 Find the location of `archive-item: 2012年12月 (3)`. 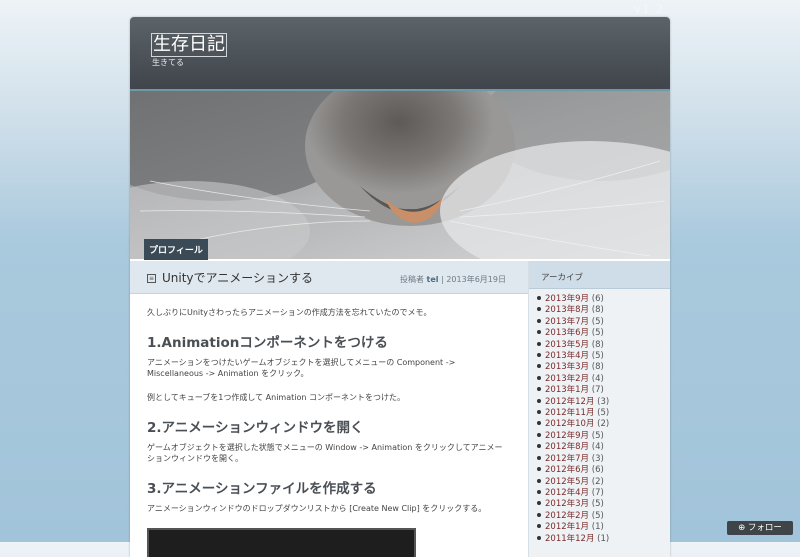

archive-item: 2012年12月 (3) is located at coordinates (573, 402).